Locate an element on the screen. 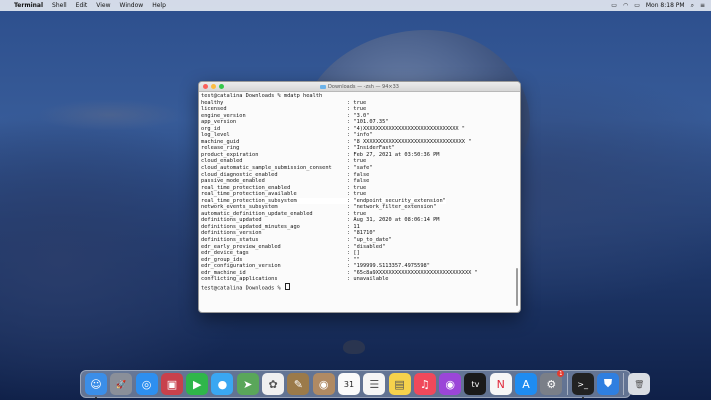 The width and height of the screenshot is (711, 400). output-value: : "4)XXXXXXXXXXXXXXXXXXXXXXXXXXXXXX " is located at coordinates (406, 128).